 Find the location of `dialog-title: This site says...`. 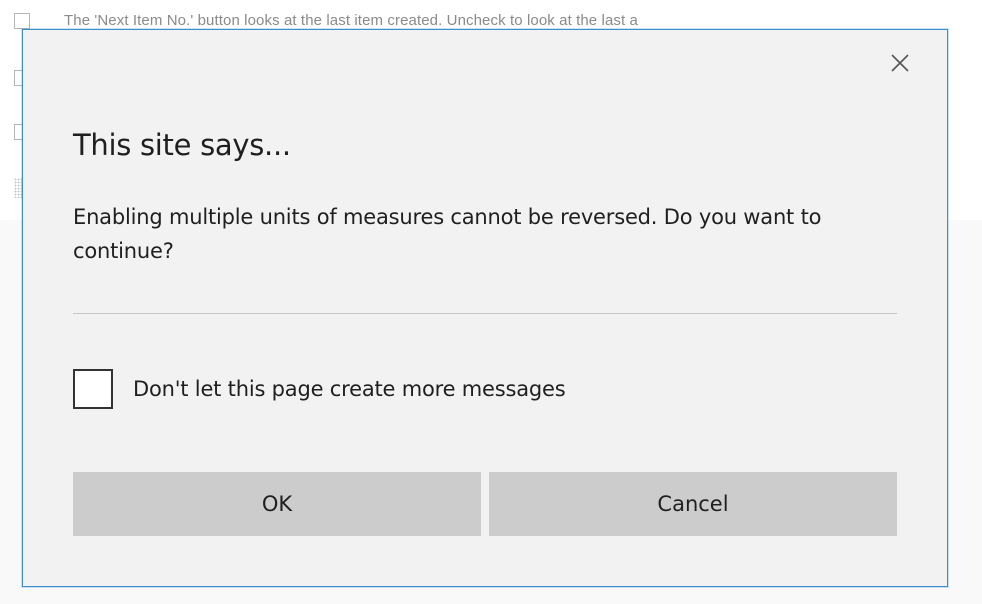

dialog-title: This site says... is located at coordinates (182, 145).